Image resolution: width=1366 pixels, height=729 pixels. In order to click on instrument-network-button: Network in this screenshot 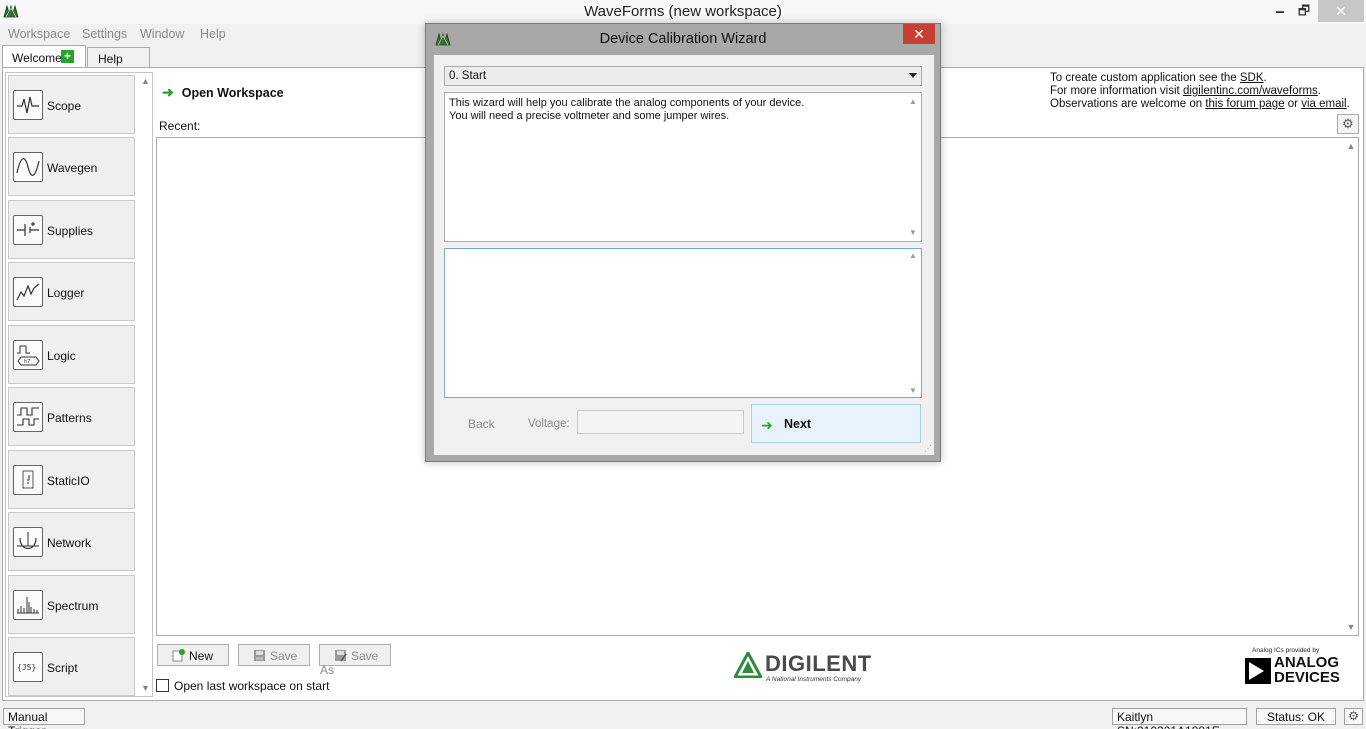, I will do `click(71, 541)`.